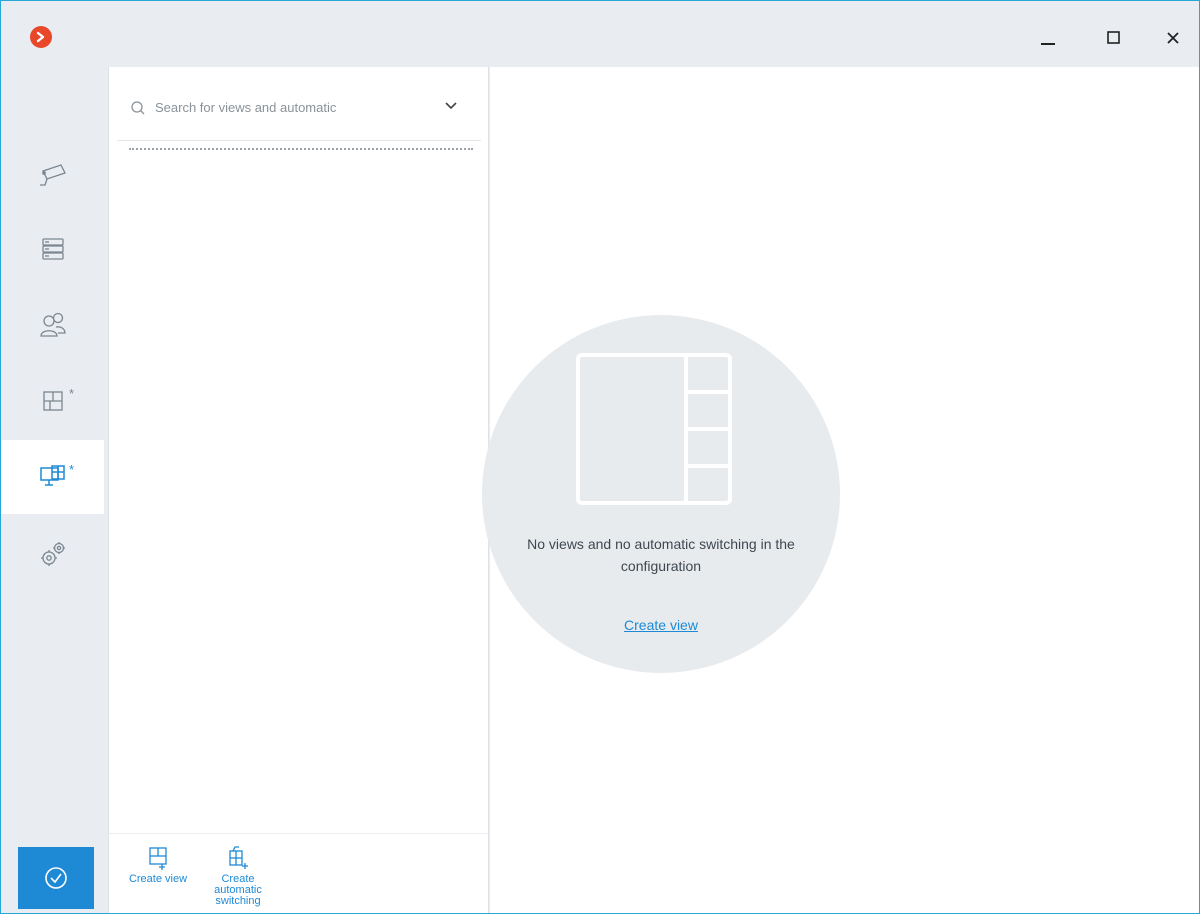 Image resolution: width=1200 pixels, height=914 pixels. I want to click on rail-item-cameras, so click(52, 176).